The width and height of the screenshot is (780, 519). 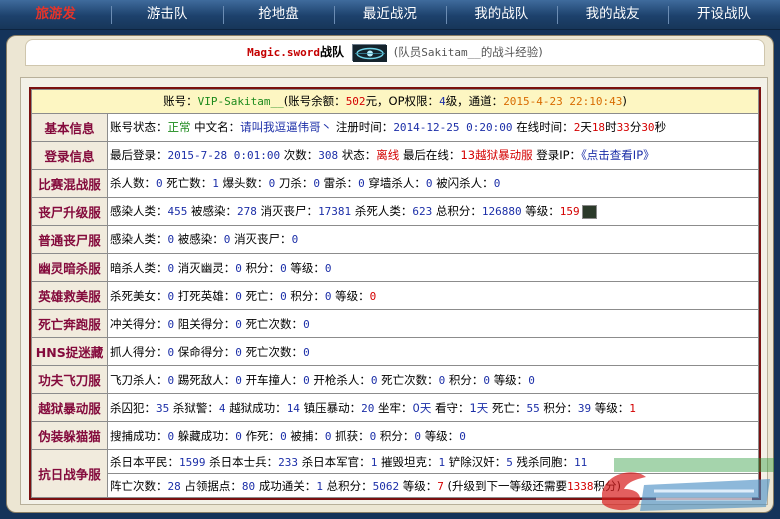 I want to click on stat-label: 死亡数：, so click(x=189, y=183).